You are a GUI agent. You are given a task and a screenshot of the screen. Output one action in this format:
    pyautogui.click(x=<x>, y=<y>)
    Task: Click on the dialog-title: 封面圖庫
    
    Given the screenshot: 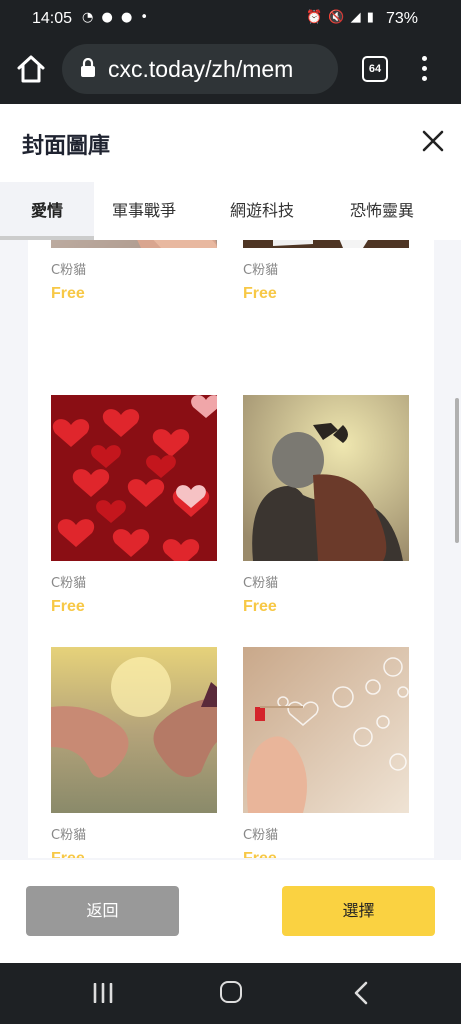 What is the action you would take?
    pyautogui.click(x=66, y=146)
    